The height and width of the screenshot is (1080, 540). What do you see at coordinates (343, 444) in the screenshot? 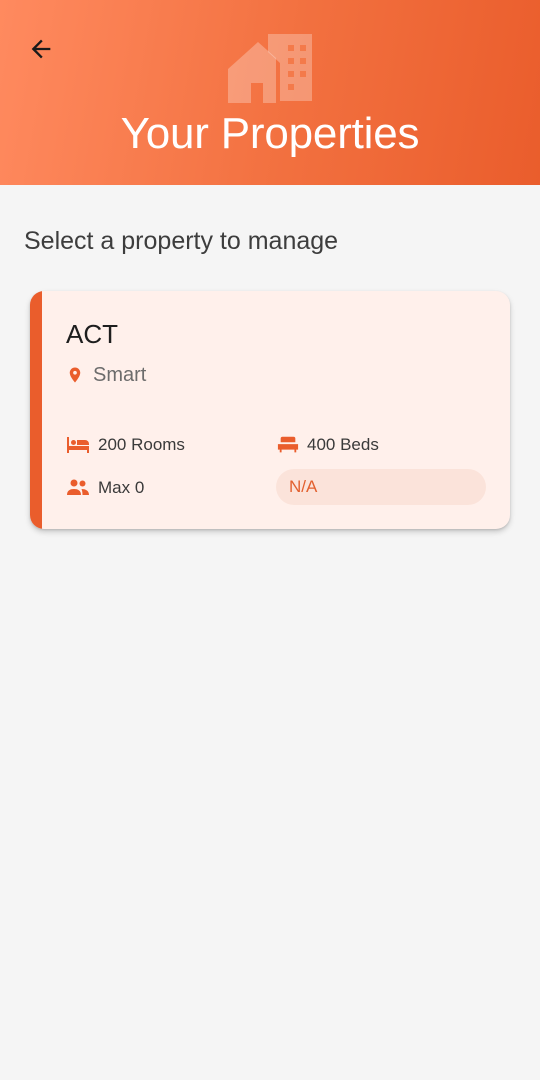
I see `beds-text: 400 Beds` at bounding box center [343, 444].